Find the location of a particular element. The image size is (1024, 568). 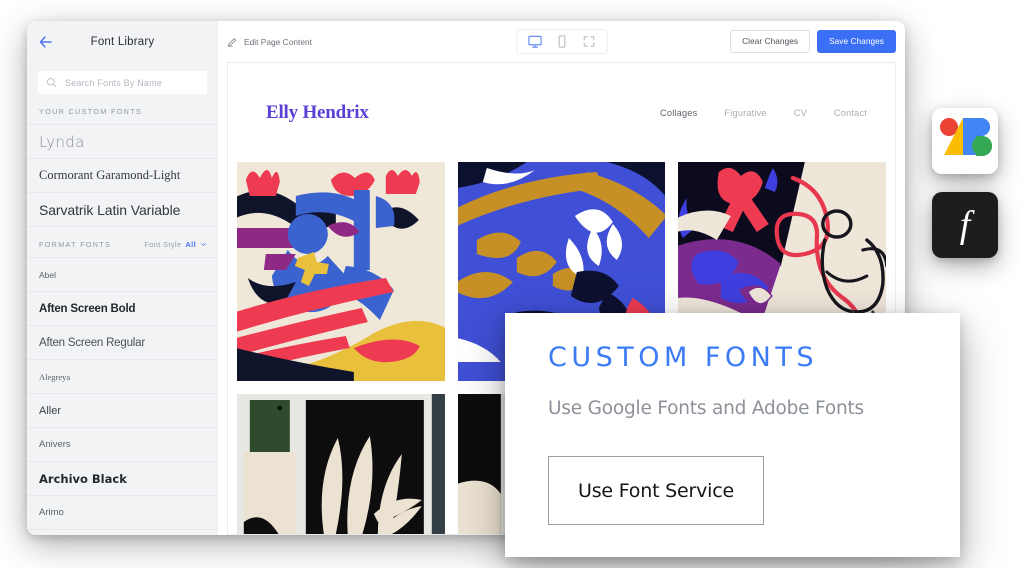

site-nav: Collages Figurative CV Contact is located at coordinates (763, 113).